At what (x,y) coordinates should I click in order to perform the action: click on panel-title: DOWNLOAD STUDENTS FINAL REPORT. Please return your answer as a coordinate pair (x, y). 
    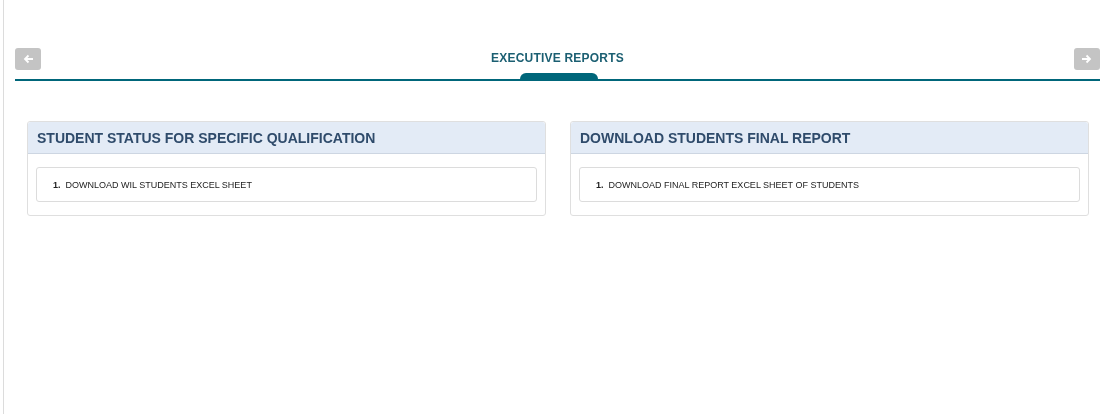
    Looking at the image, I should click on (829, 138).